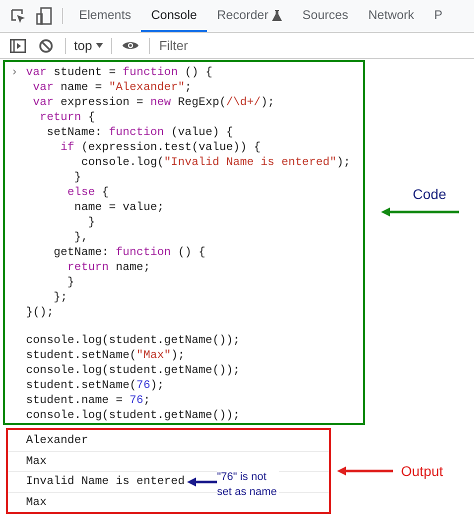 Image resolution: width=474 pixels, height=516 pixels. What do you see at coordinates (429, 194) in the screenshot?
I see `code-annotation: Code` at bounding box center [429, 194].